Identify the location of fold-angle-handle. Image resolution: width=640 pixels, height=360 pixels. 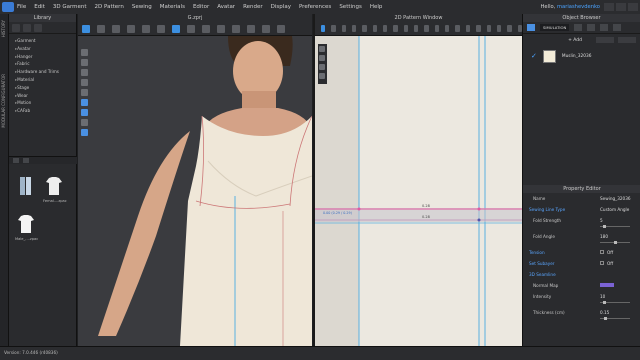
(615, 242).